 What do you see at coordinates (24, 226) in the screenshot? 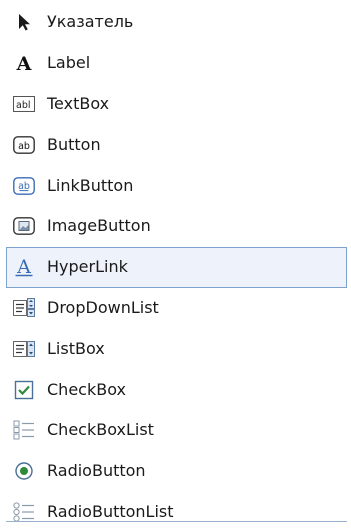
I see `imagebutton-icon` at bounding box center [24, 226].